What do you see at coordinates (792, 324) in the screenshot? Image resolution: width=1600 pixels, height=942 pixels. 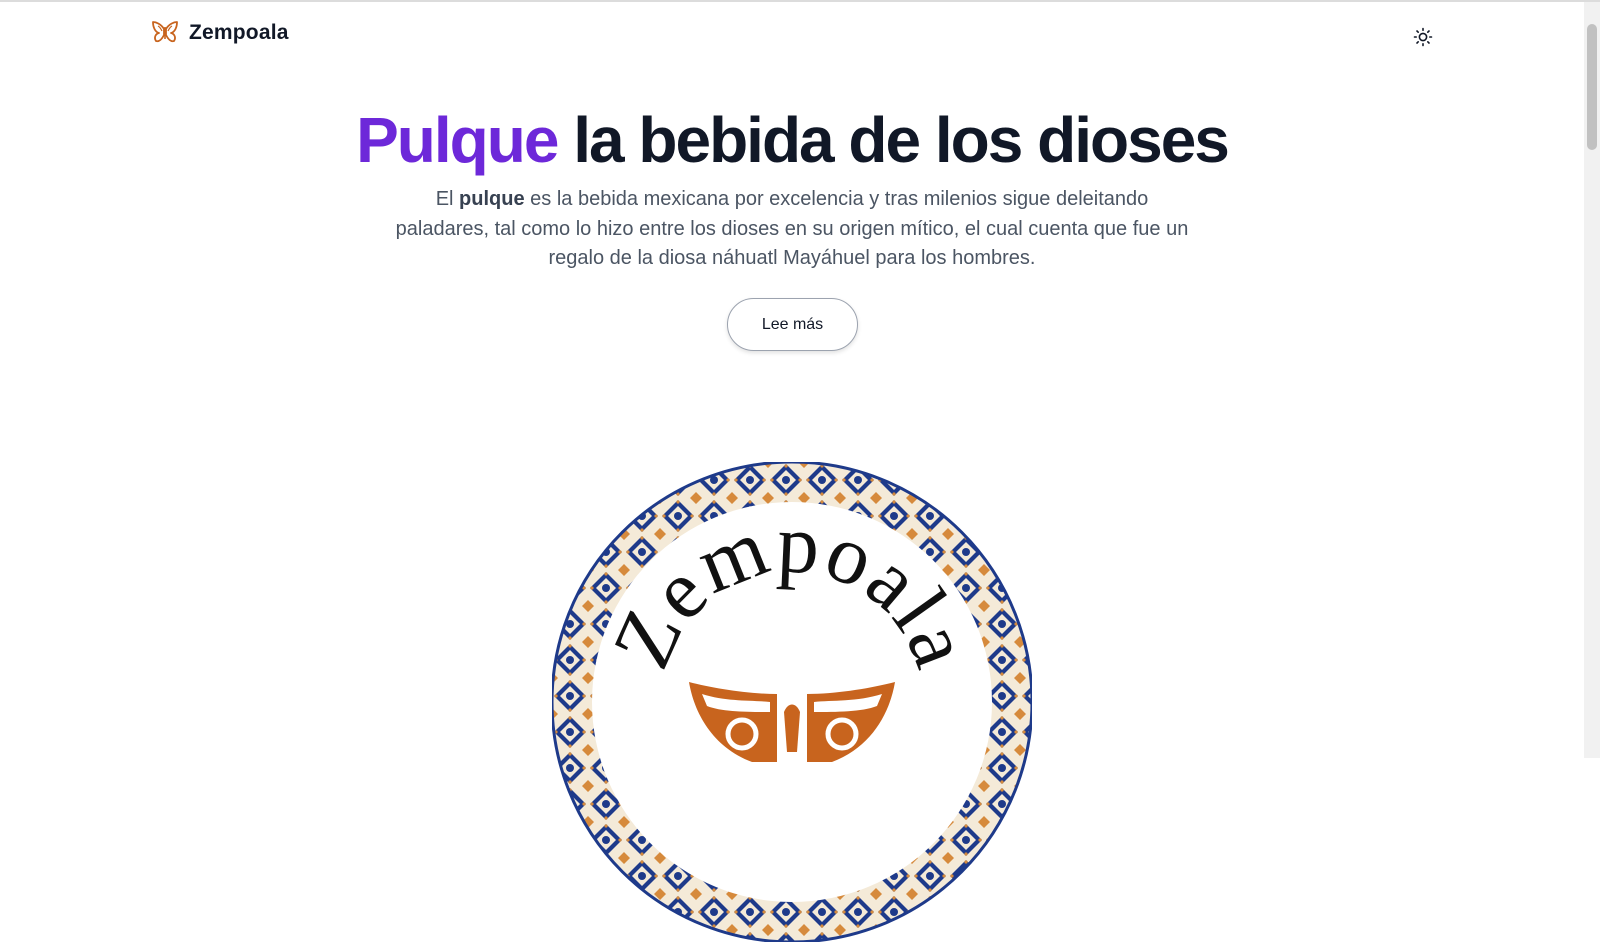 I see `read-more-button: Lee más` at bounding box center [792, 324].